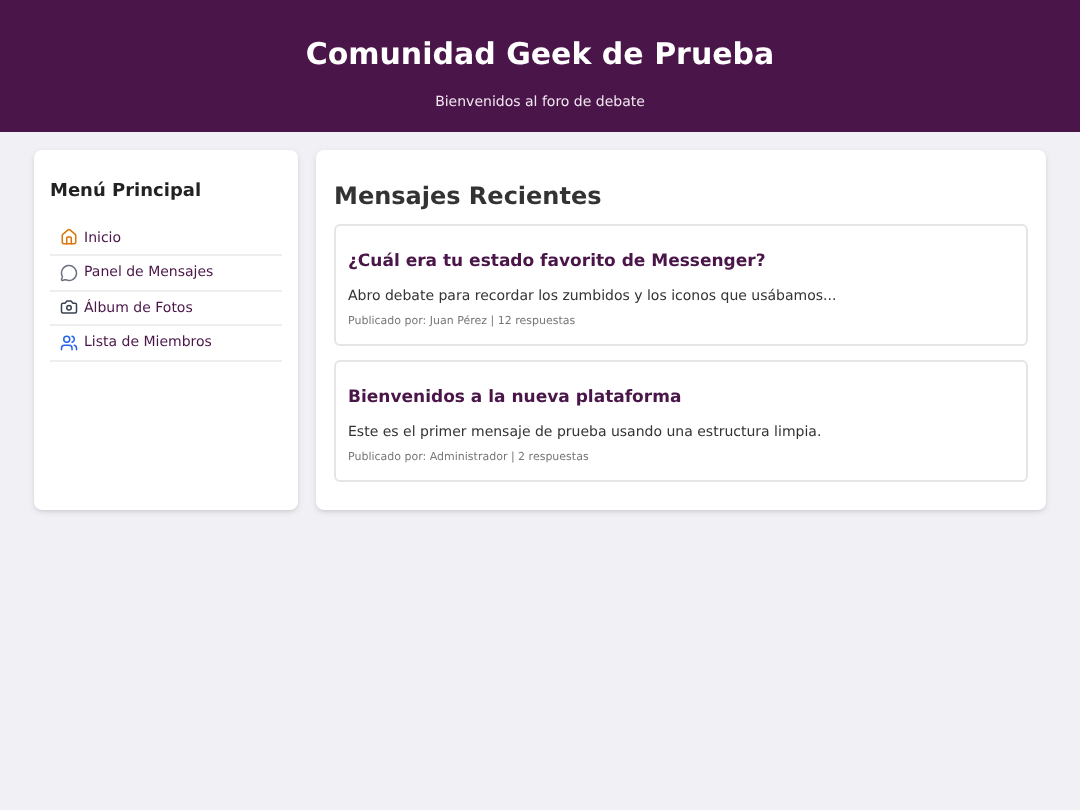 This screenshot has width=1080, height=810. What do you see at coordinates (681, 263) in the screenshot?
I see `post-title: ¿Cuál era tu estado favorito de Messenger?` at bounding box center [681, 263].